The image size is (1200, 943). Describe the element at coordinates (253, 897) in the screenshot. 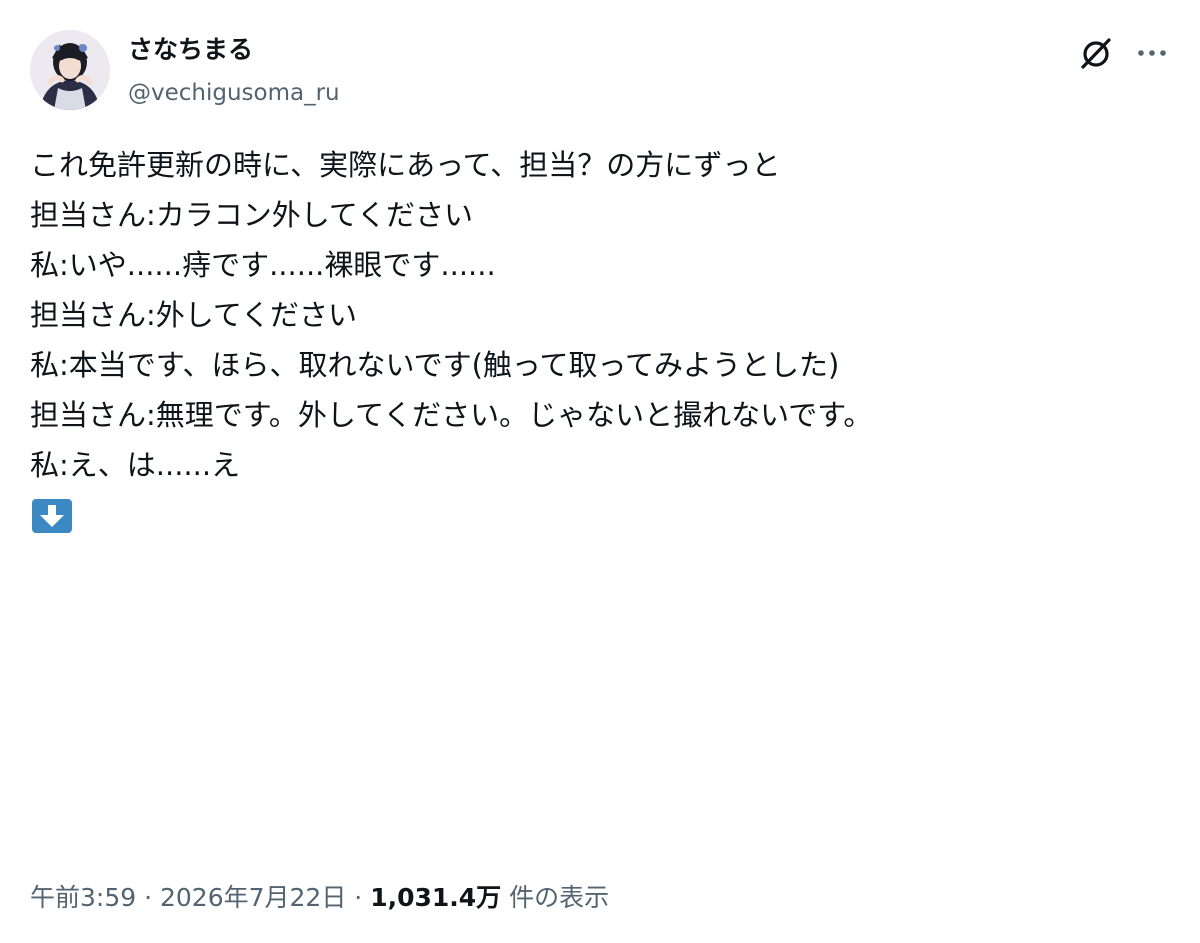

I see `tweet-date: 2026年7月22日` at that location.